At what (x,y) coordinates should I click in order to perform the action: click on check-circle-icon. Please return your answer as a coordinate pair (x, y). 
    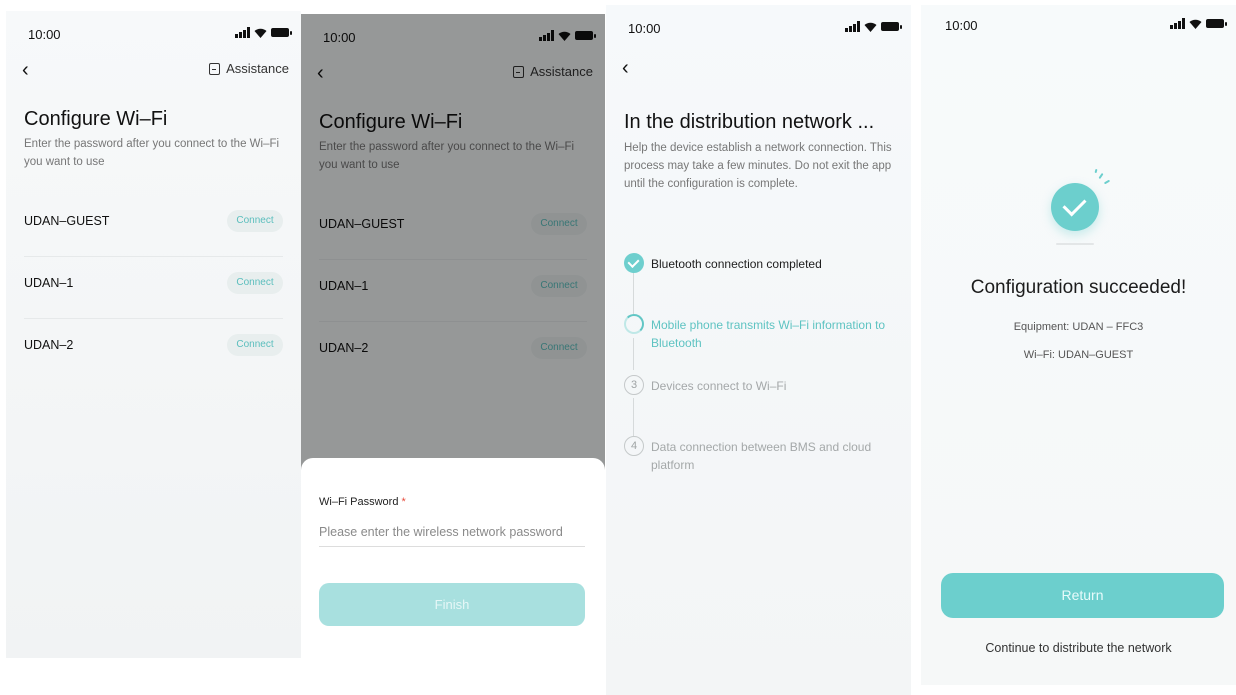
    Looking at the image, I should click on (1075, 207).